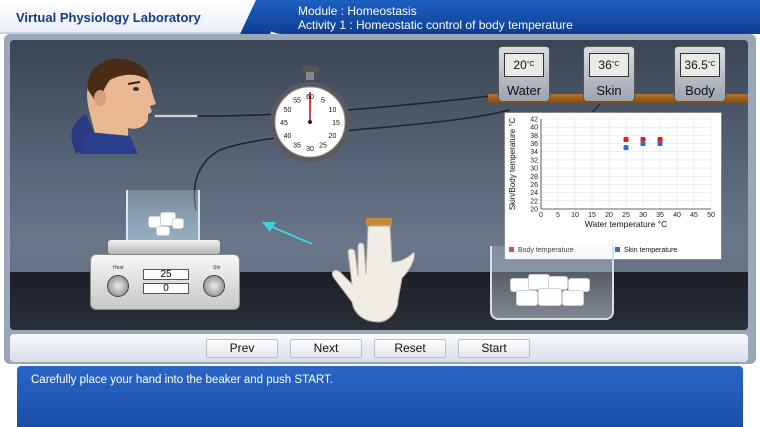  Describe the element at coordinates (108, 17) in the screenshot. I see `app-title: Virtual Physiology Laboratory` at that location.